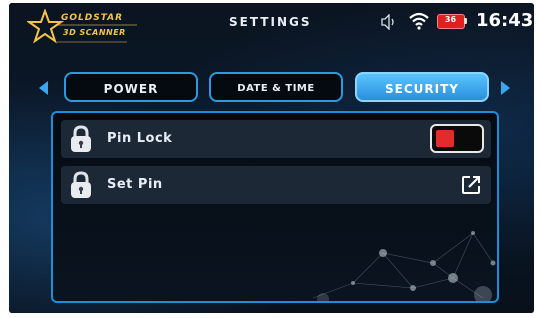  I want to click on tab-power: POWER, so click(131, 87).